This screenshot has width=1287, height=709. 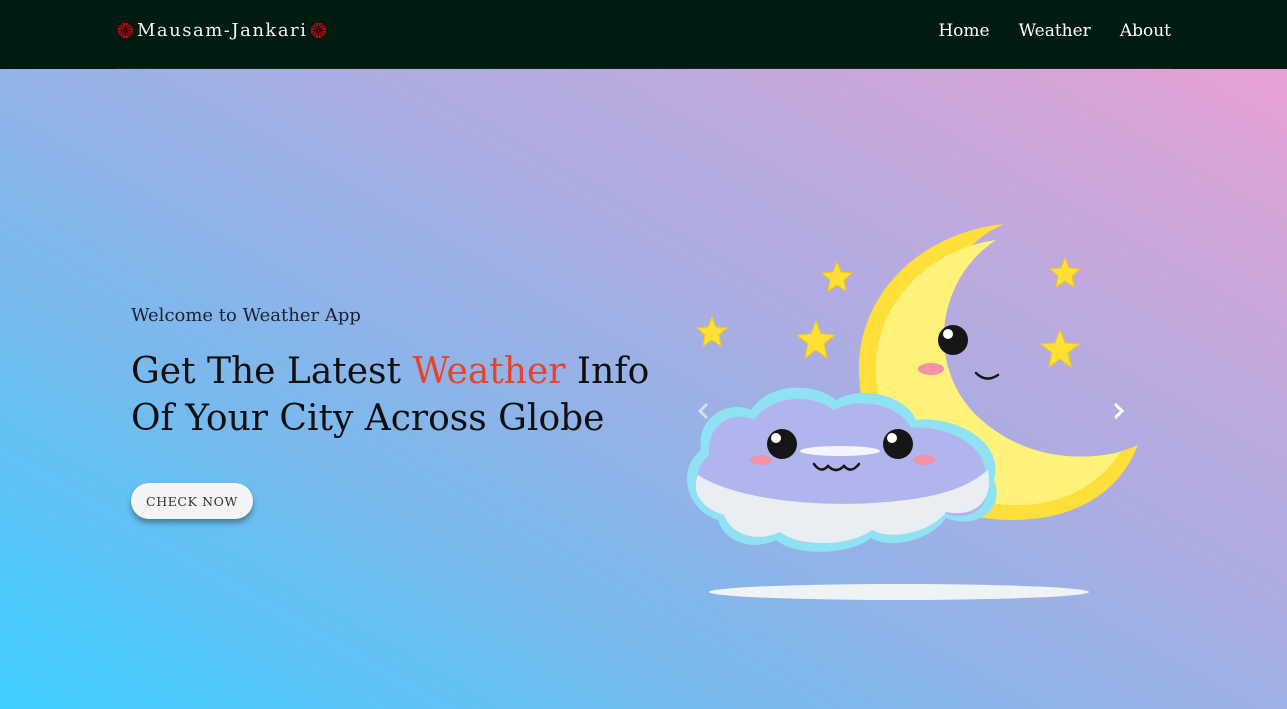 I want to click on welcome-text: Welcome to Weather App, so click(x=246, y=315).